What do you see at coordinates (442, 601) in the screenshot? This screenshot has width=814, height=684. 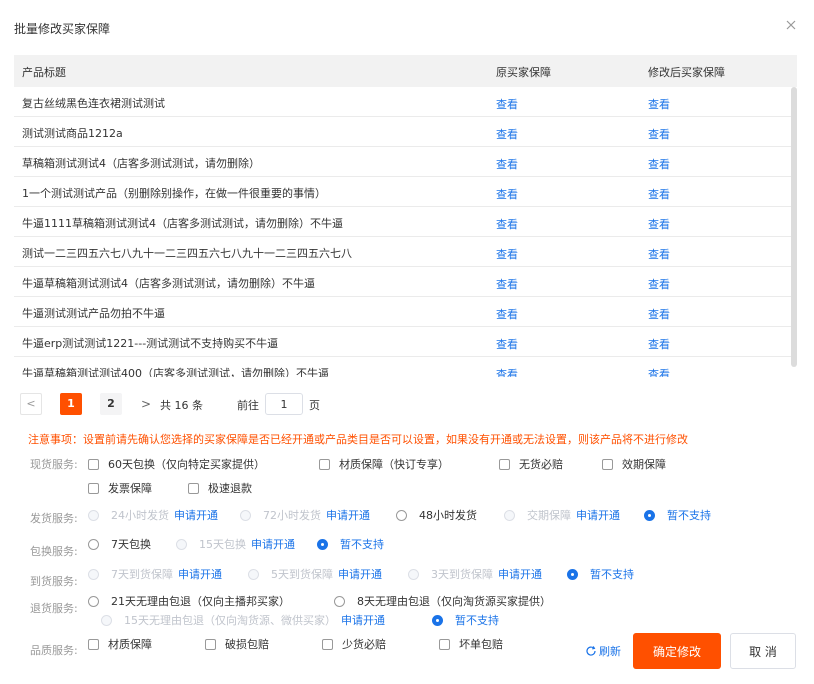 I see `return-option-8day: 8天无理由包退（仅向淘货源买家提供）` at bounding box center [442, 601].